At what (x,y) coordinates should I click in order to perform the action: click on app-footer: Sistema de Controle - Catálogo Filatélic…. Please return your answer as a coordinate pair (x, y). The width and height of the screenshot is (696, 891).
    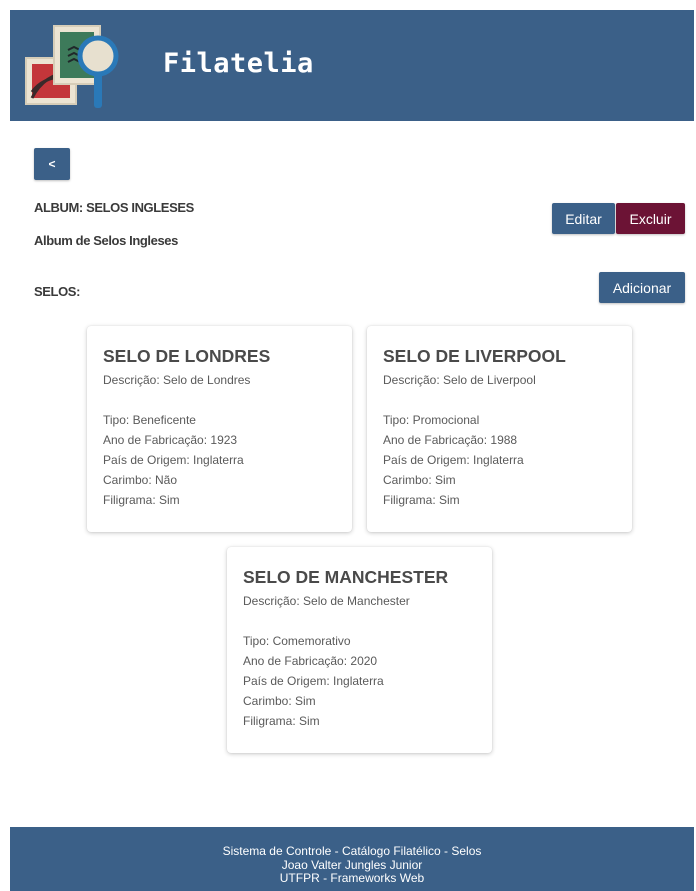
    Looking at the image, I should click on (352, 859).